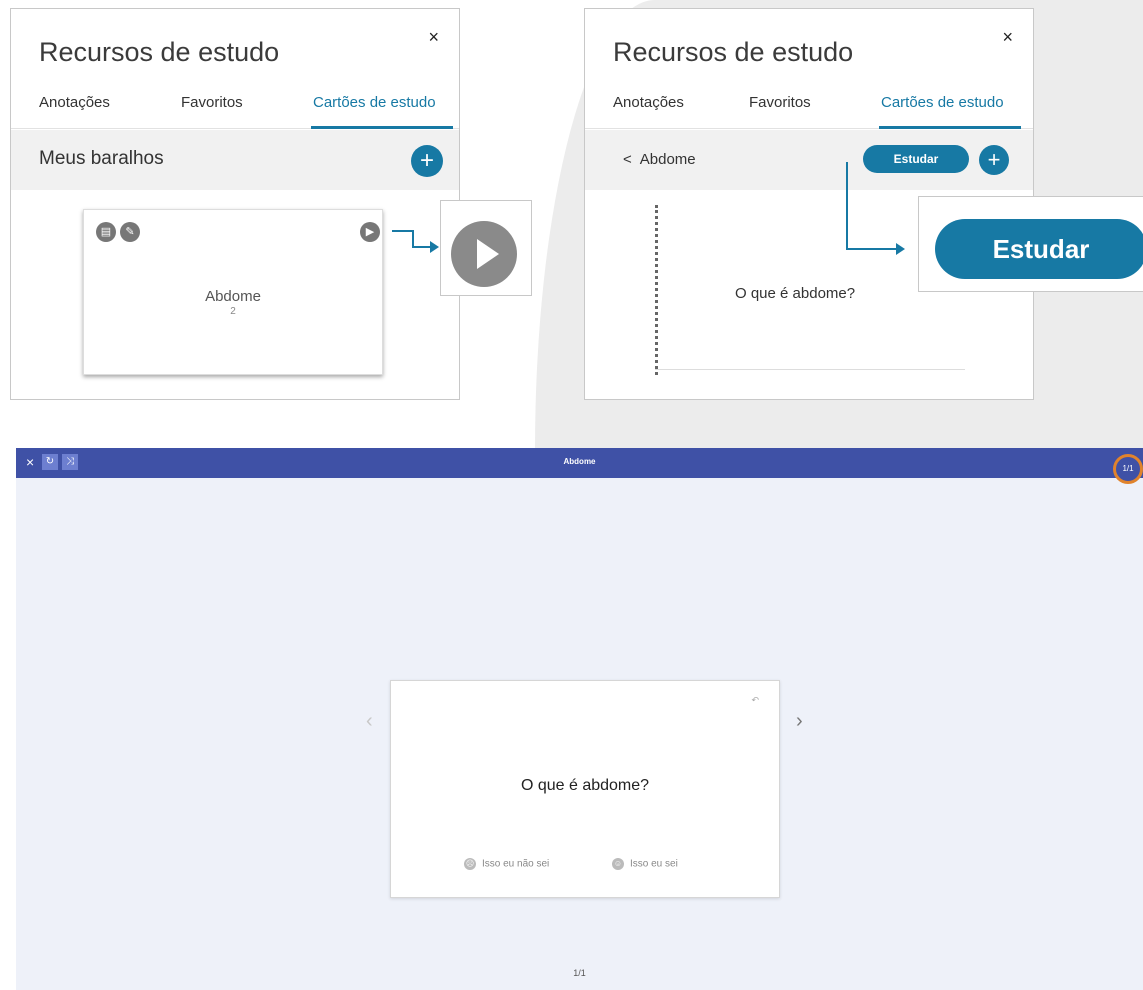 This screenshot has width=1143, height=990. Describe the element at coordinates (618, 864) in the screenshot. I see `happy-face-icon: ☺` at that location.